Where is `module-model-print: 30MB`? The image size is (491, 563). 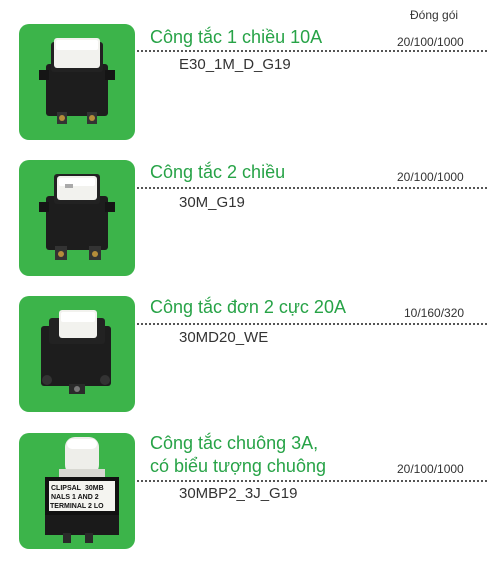
module-model-print: 30MB is located at coordinates (94, 488).